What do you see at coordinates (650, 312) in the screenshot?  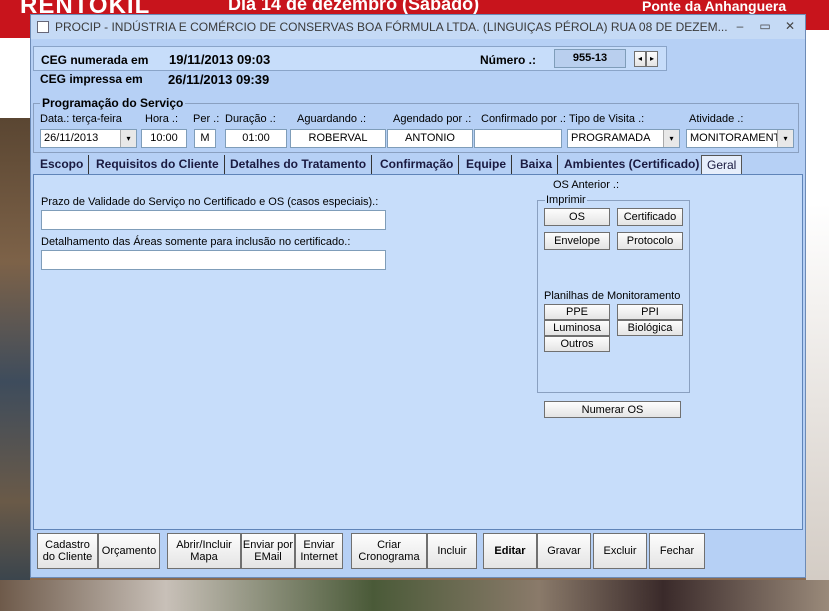 I see `ppi-button: PPI` at bounding box center [650, 312].